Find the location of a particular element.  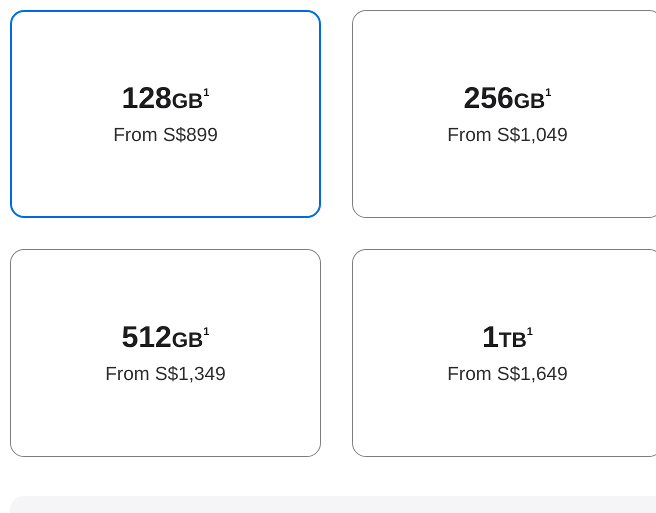

price-label: From S$1,049 is located at coordinates (507, 135).